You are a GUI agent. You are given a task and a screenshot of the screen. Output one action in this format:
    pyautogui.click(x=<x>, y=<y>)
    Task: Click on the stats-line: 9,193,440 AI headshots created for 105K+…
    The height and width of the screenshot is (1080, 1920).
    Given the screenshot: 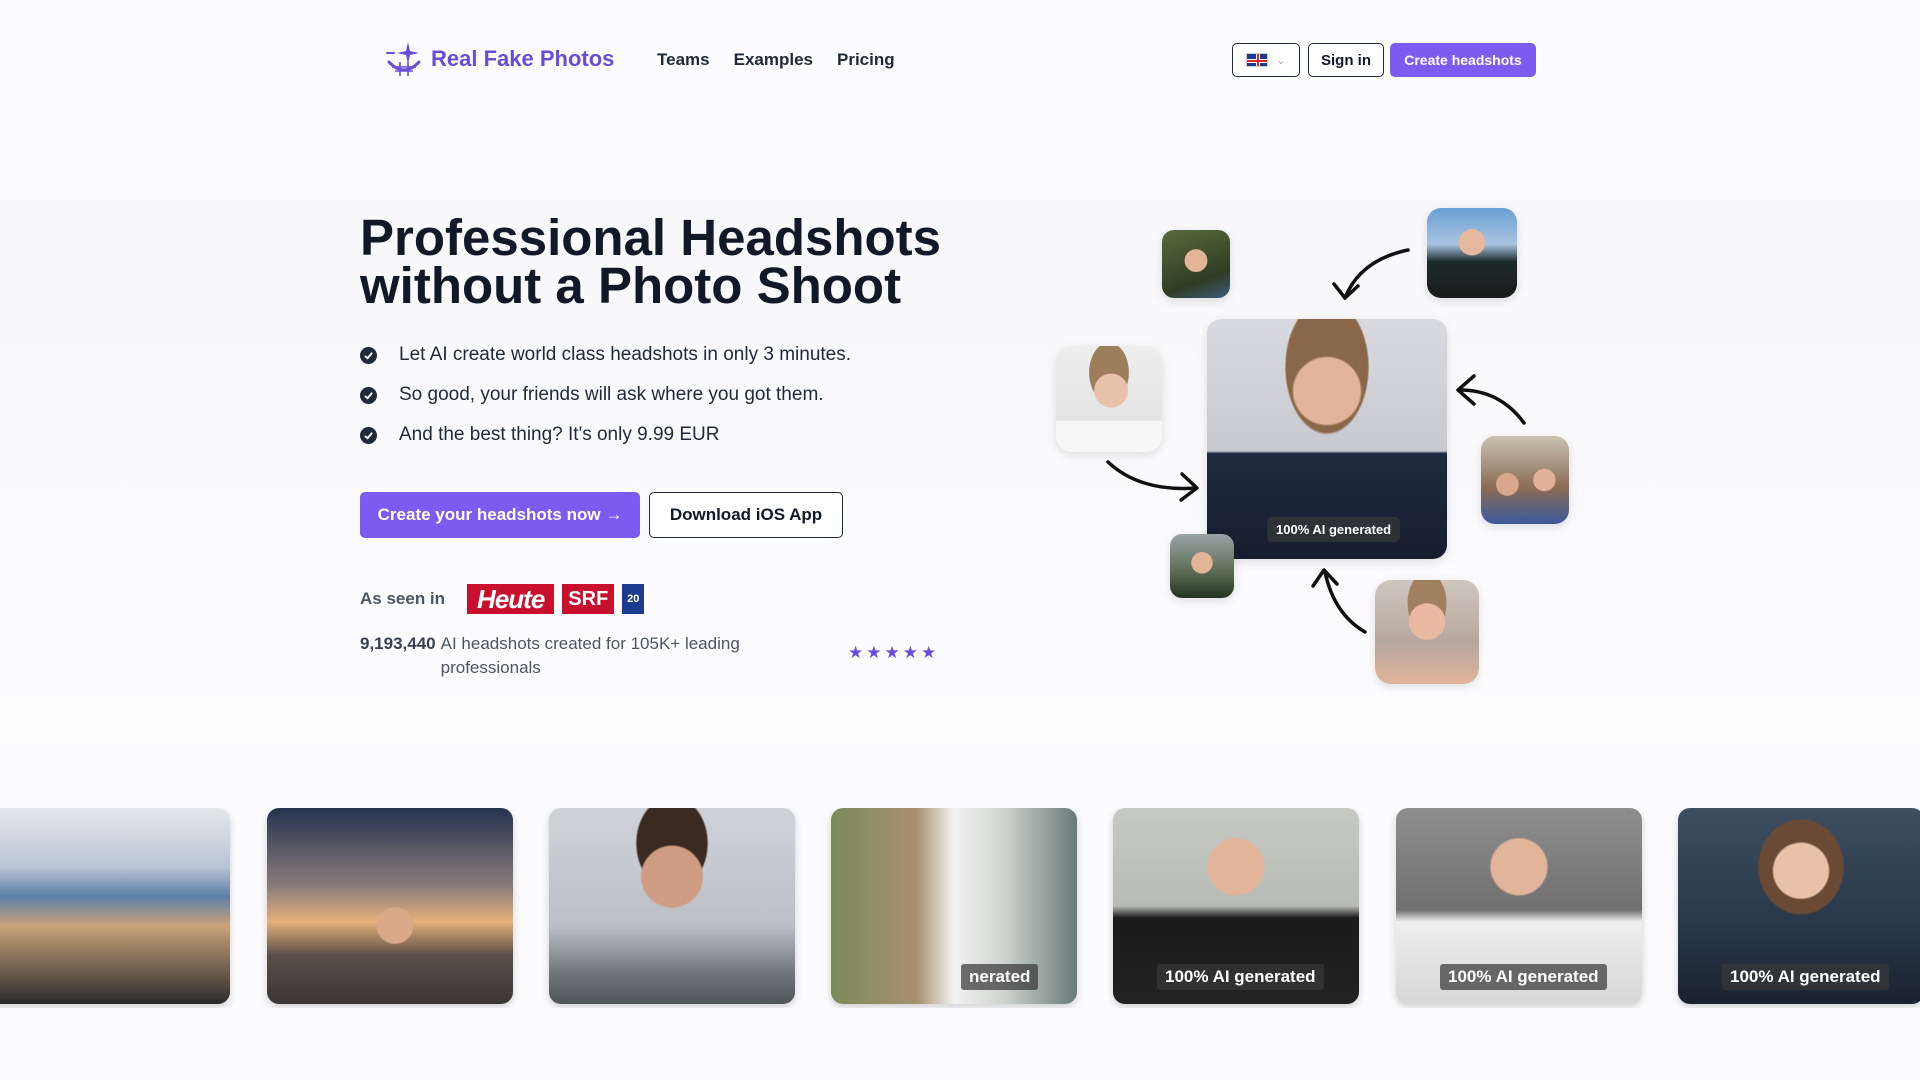 What is the action you would take?
    pyautogui.click(x=590, y=656)
    